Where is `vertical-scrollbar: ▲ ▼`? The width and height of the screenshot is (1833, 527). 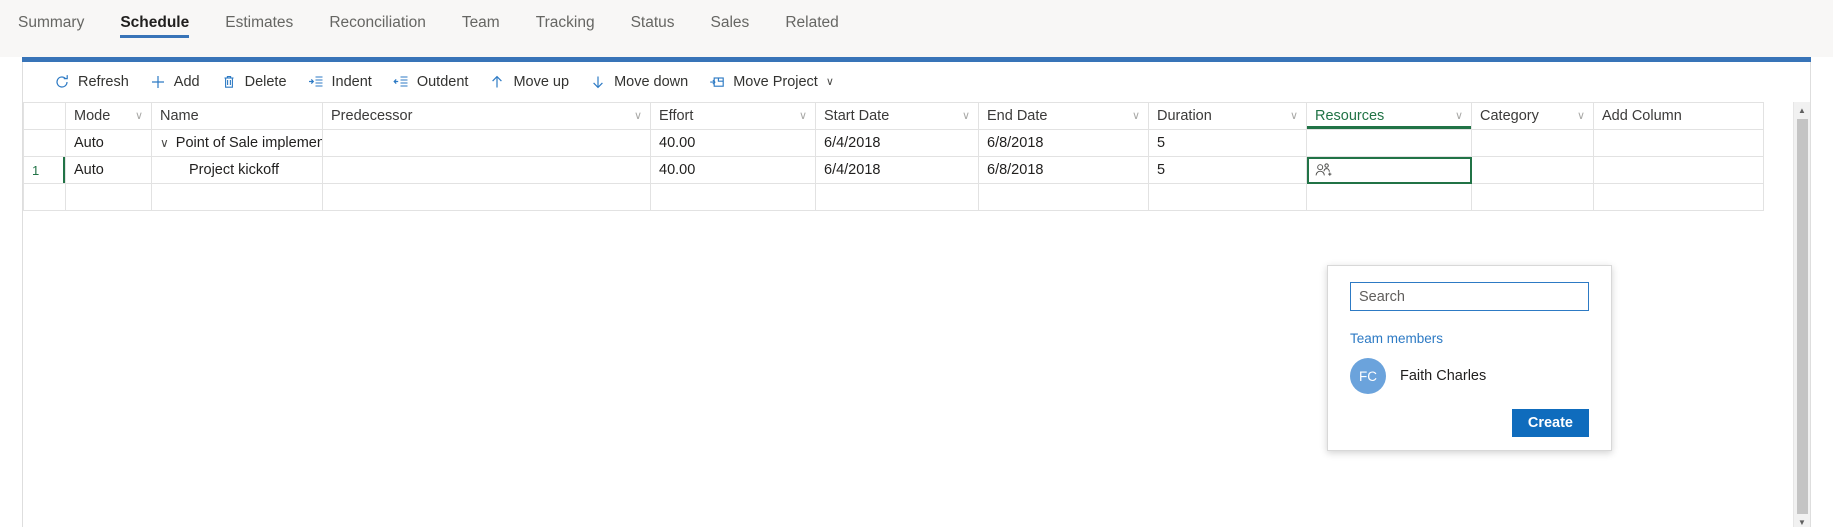 vertical-scrollbar: ▲ ▼ is located at coordinates (1801, 314).